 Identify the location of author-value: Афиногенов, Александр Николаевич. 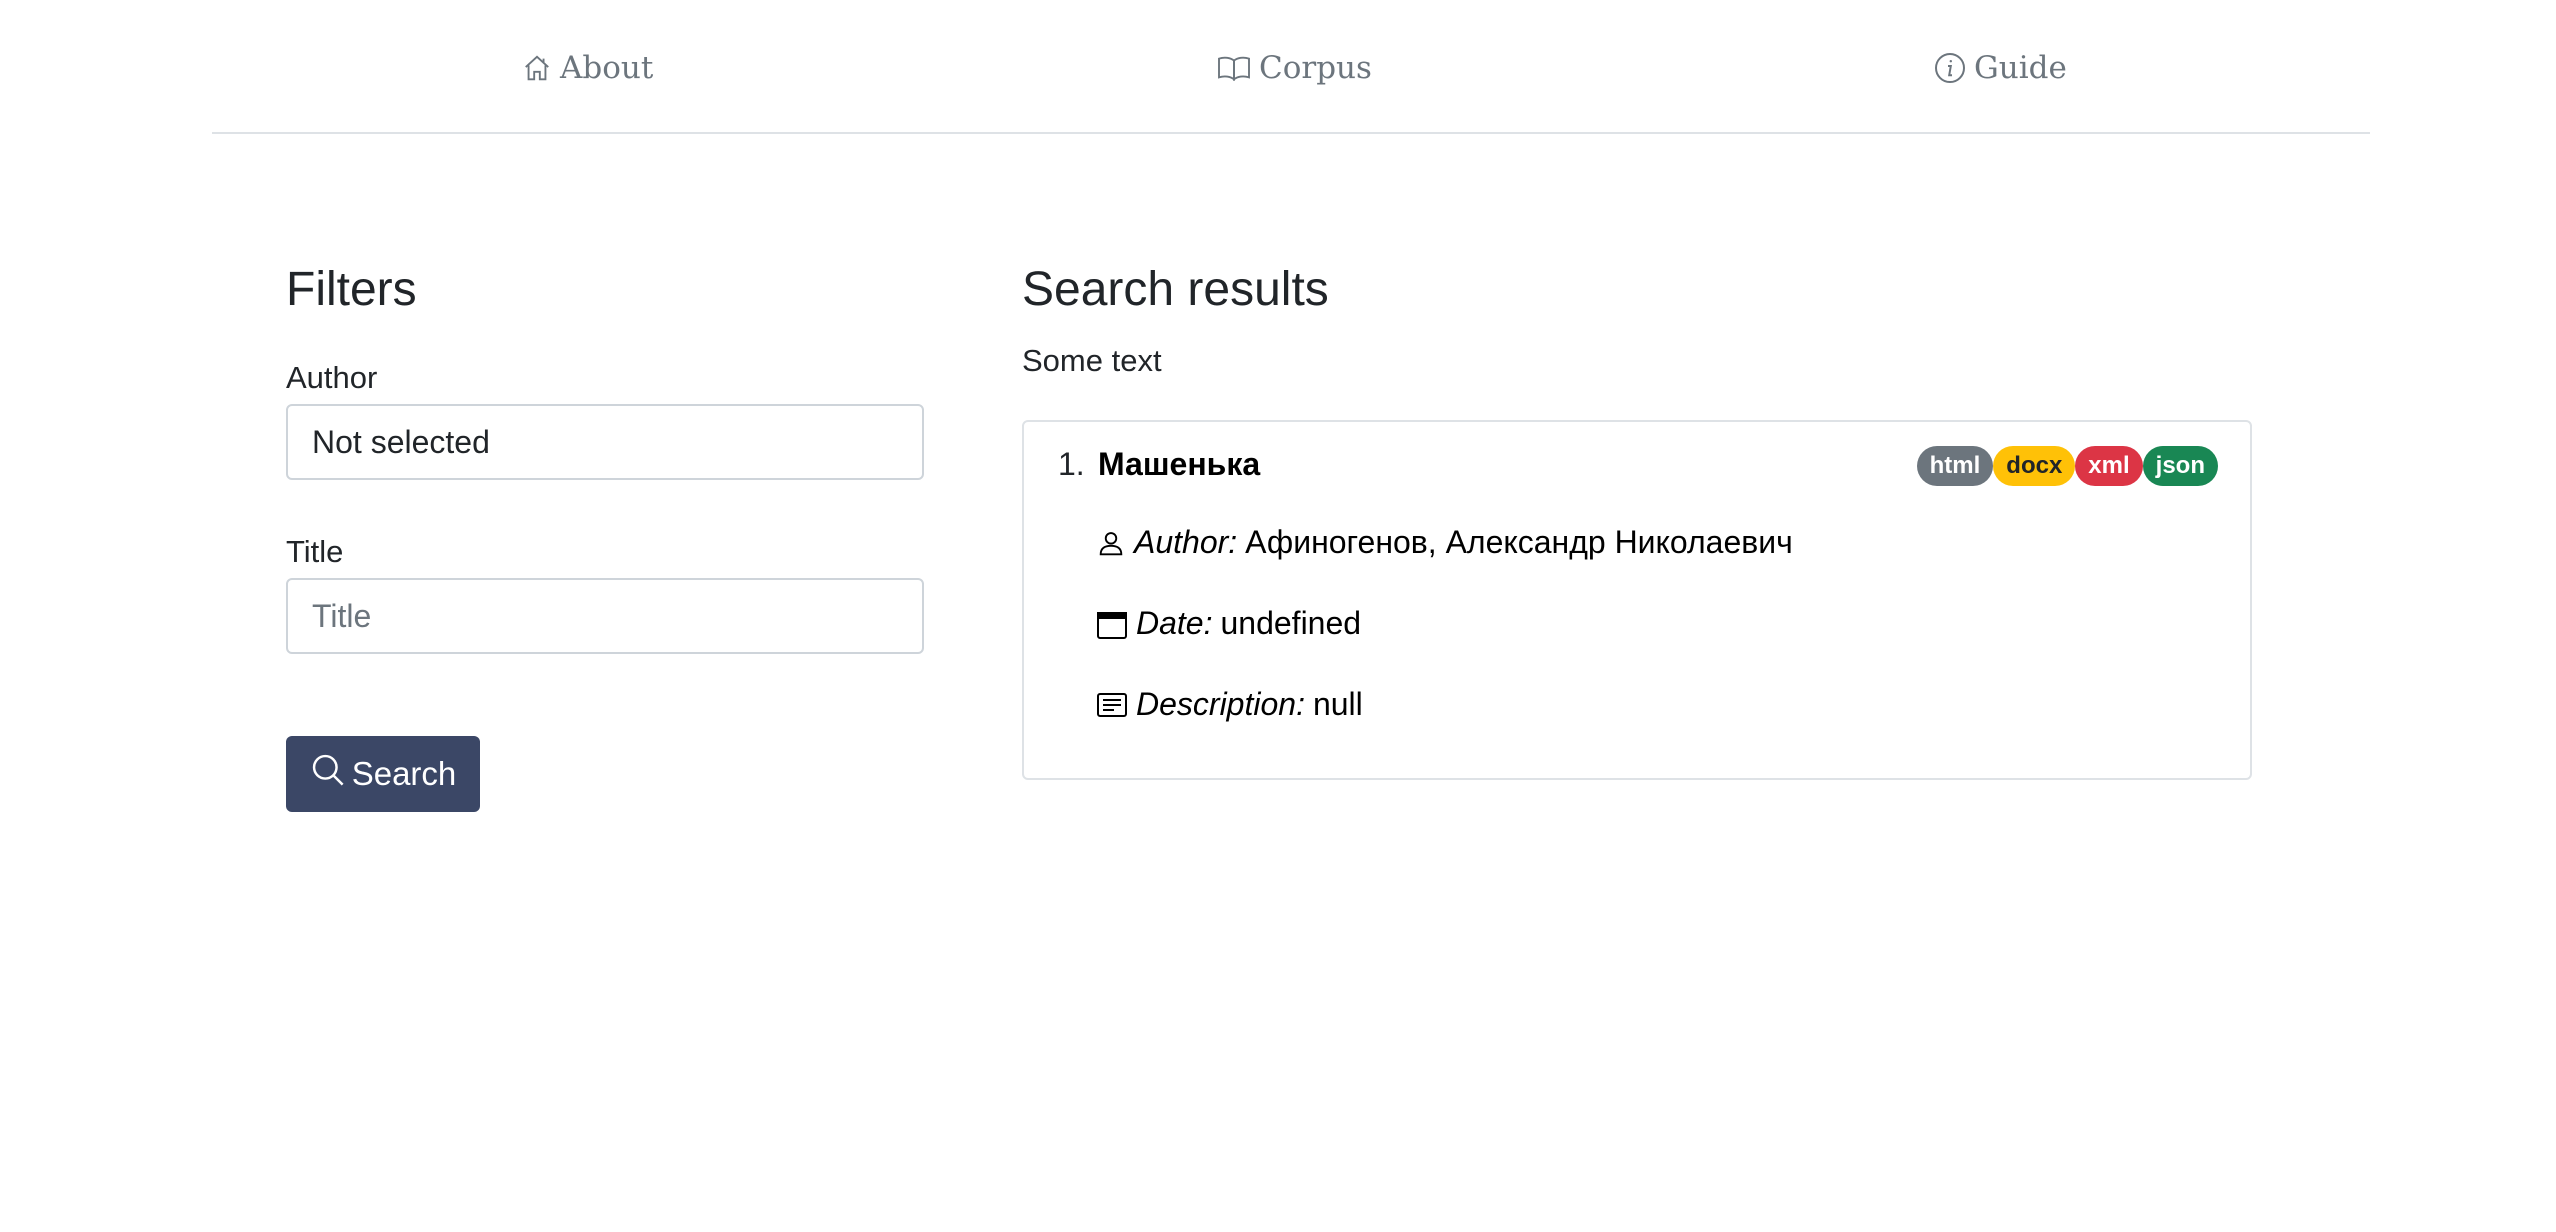
(1519, 542).